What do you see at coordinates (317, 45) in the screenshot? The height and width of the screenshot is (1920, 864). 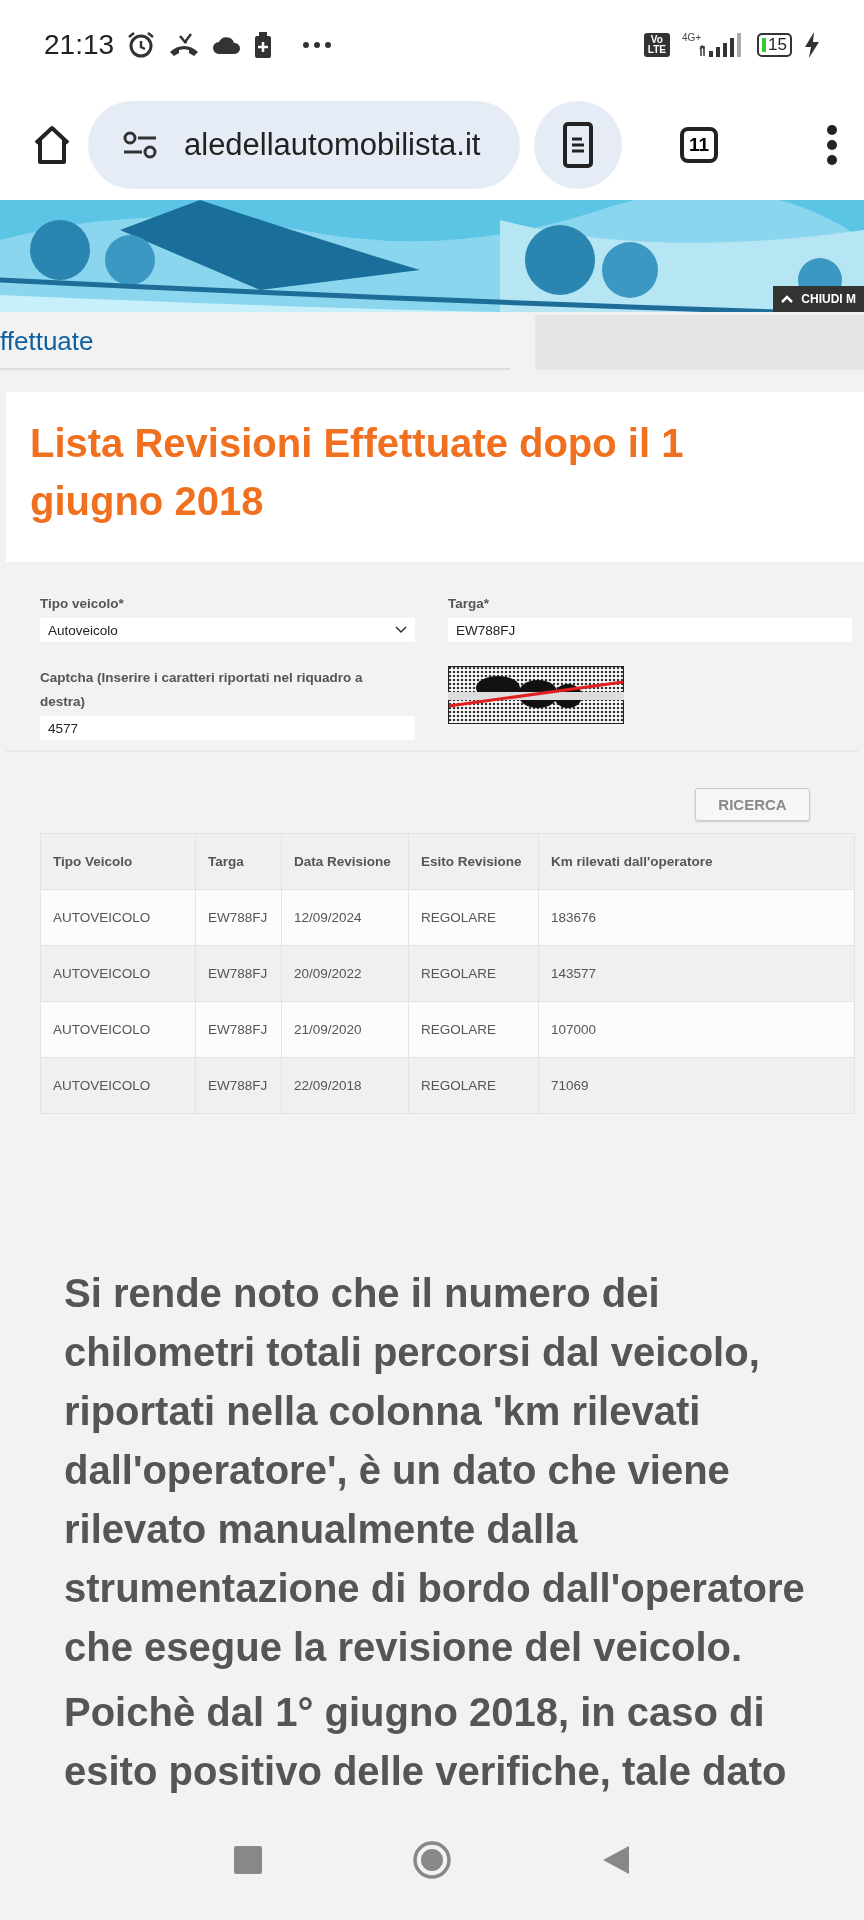 I see `more-notifications-icon` at bounding box center [317, 45].